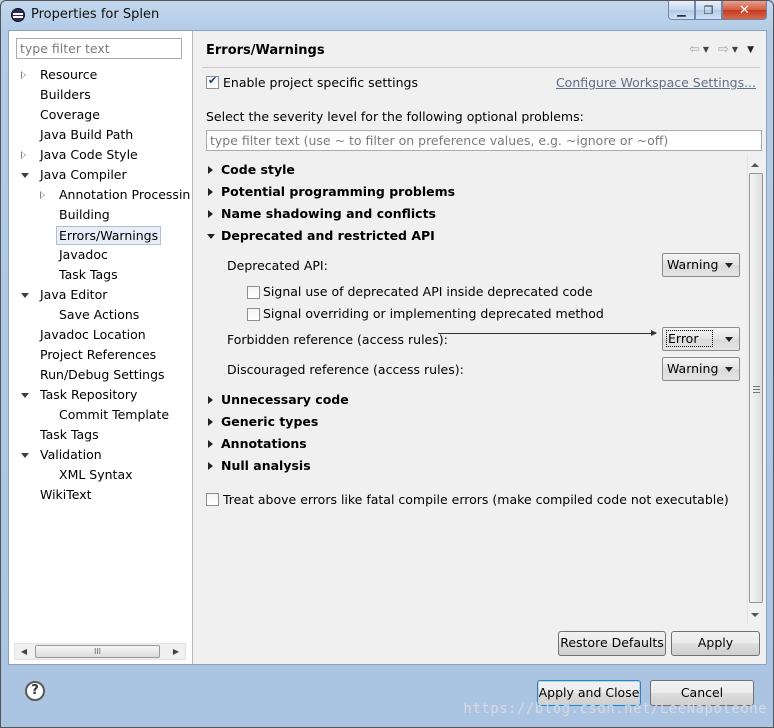  Describe the element at coordinates (320, 82) in the screenshot. I see `enable-project-settings-label: Enable project specific settings` at that location.